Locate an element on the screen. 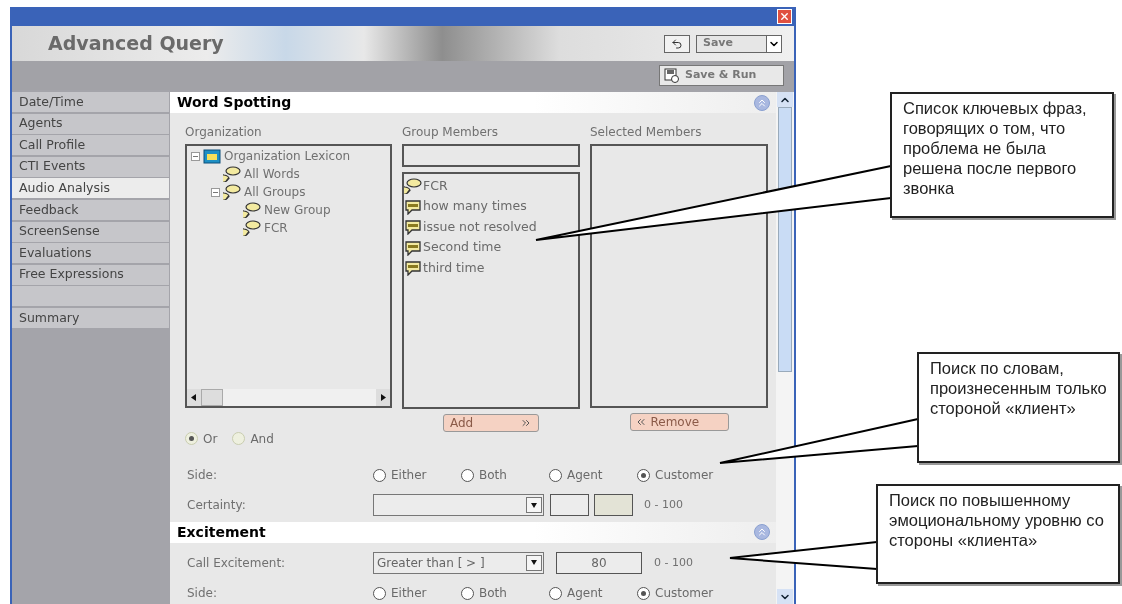  undo-icon is located at coordinates (677, 43).